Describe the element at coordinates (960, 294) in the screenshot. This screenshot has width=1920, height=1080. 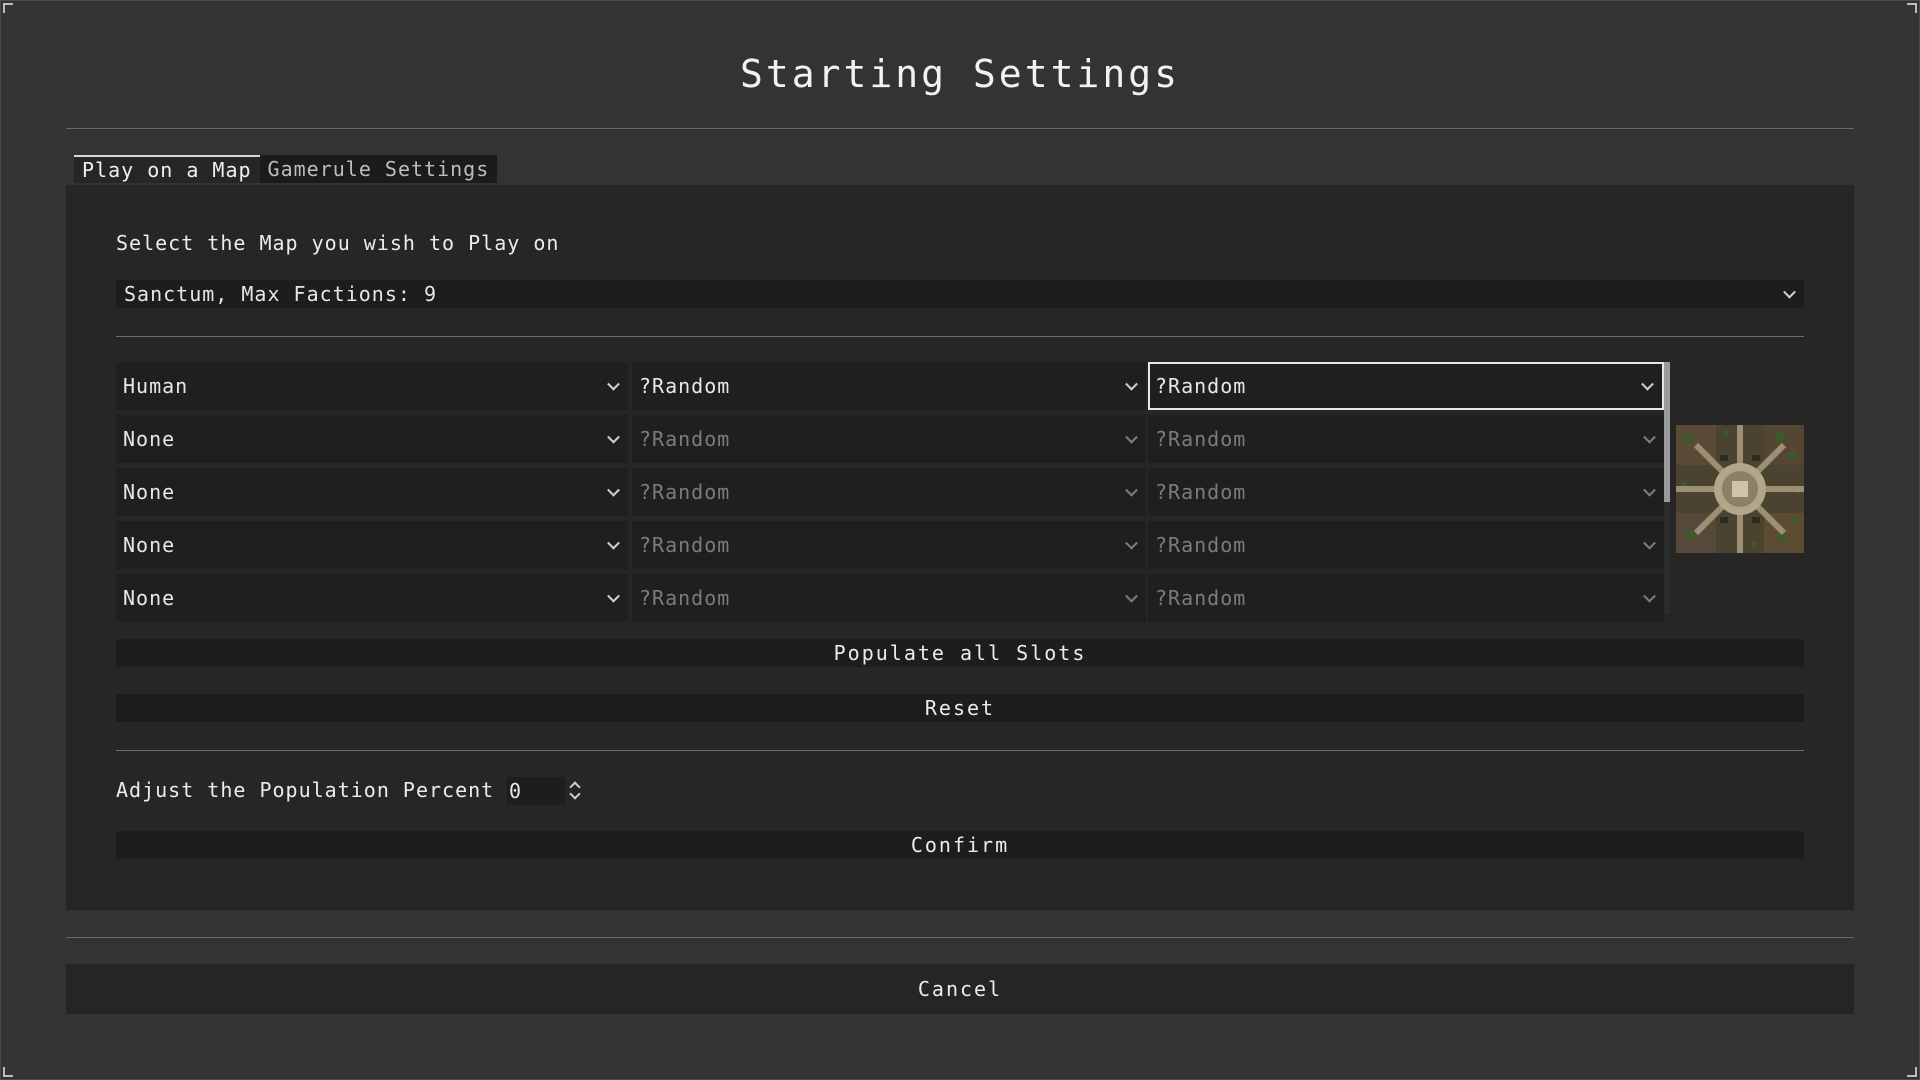
I see `map-select: Sanctum, Max Factions: 9` at that location.